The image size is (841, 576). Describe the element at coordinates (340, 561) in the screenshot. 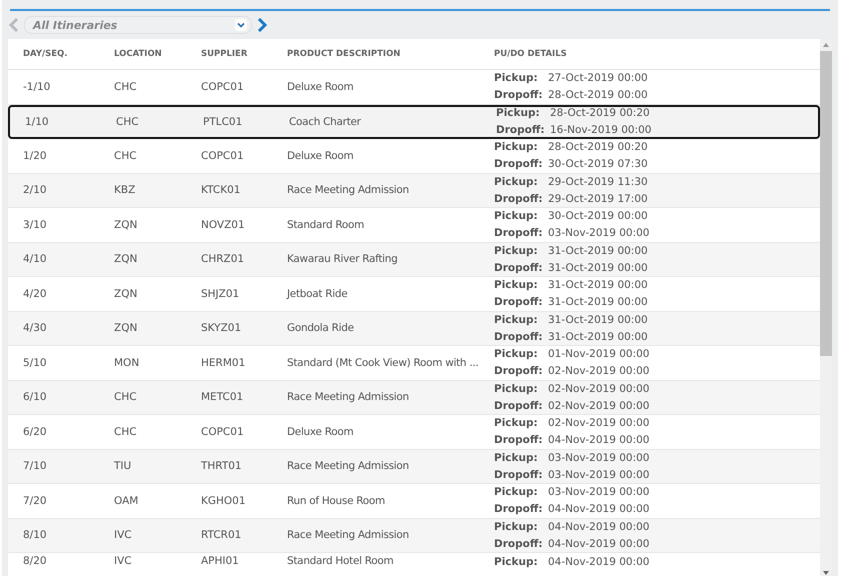

I see `table-cell-text: Standard Hotel Room` at that location.